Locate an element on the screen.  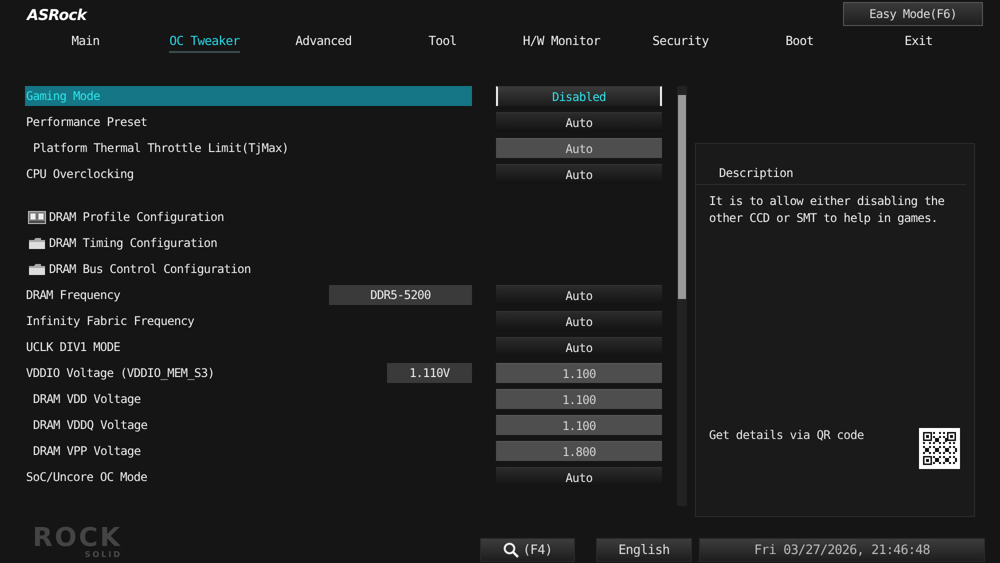
current-value: 1.110V is located at coordinates (429, 373).